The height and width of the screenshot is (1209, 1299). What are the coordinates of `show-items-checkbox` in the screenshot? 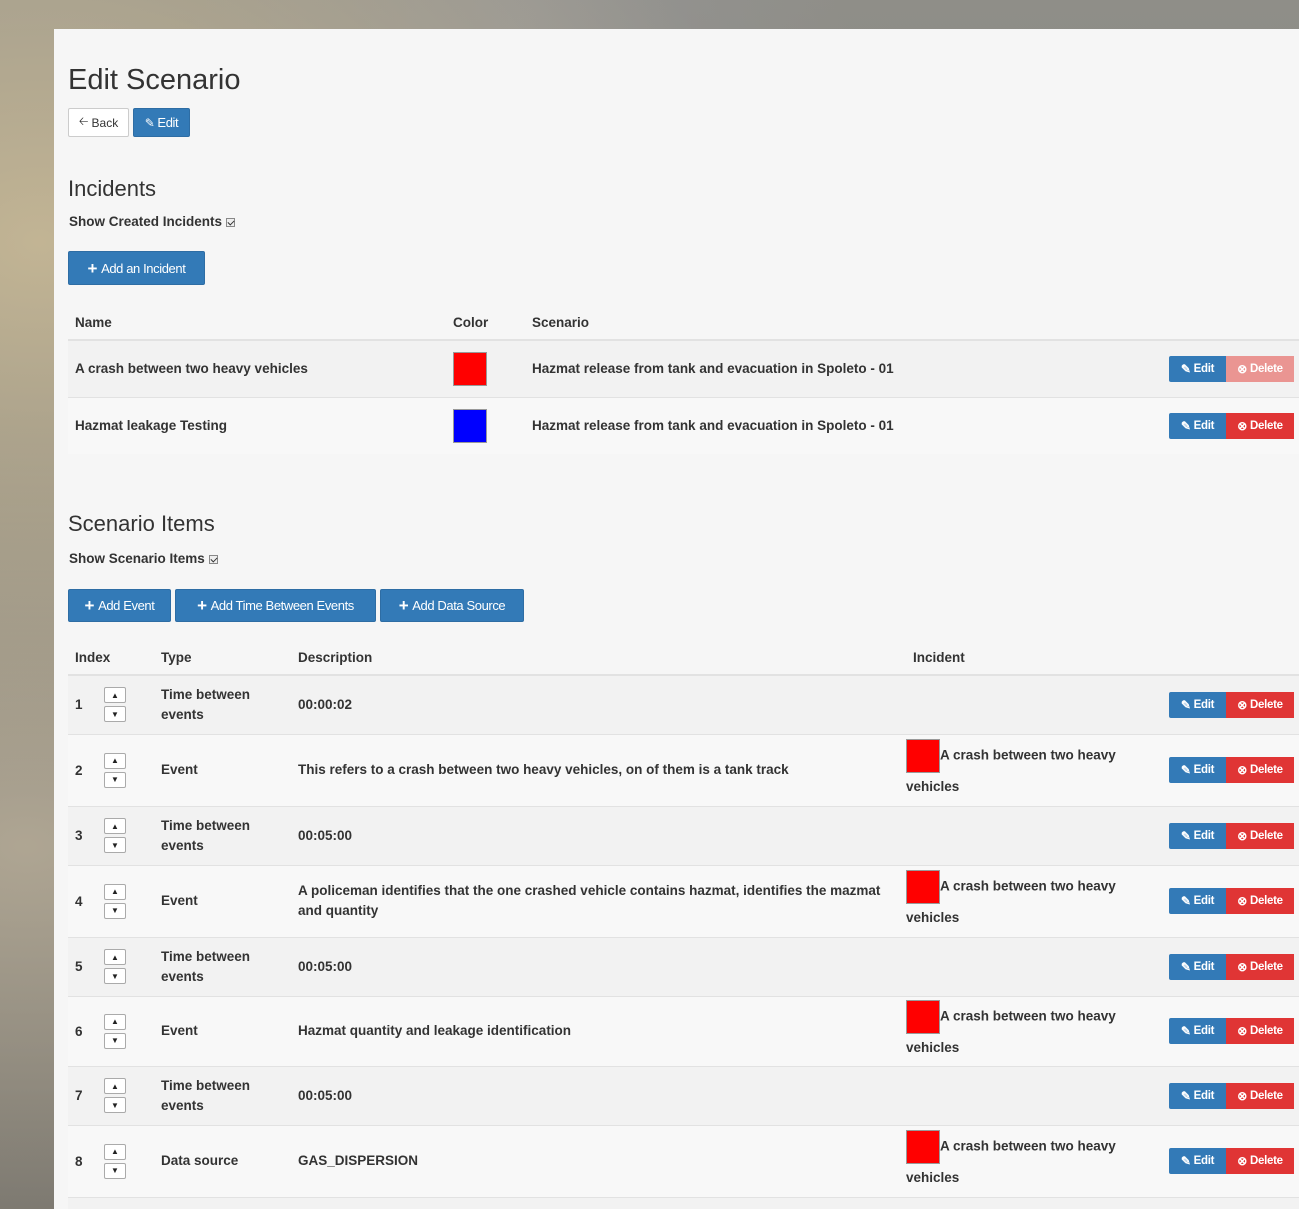 It's located at (213, 559).